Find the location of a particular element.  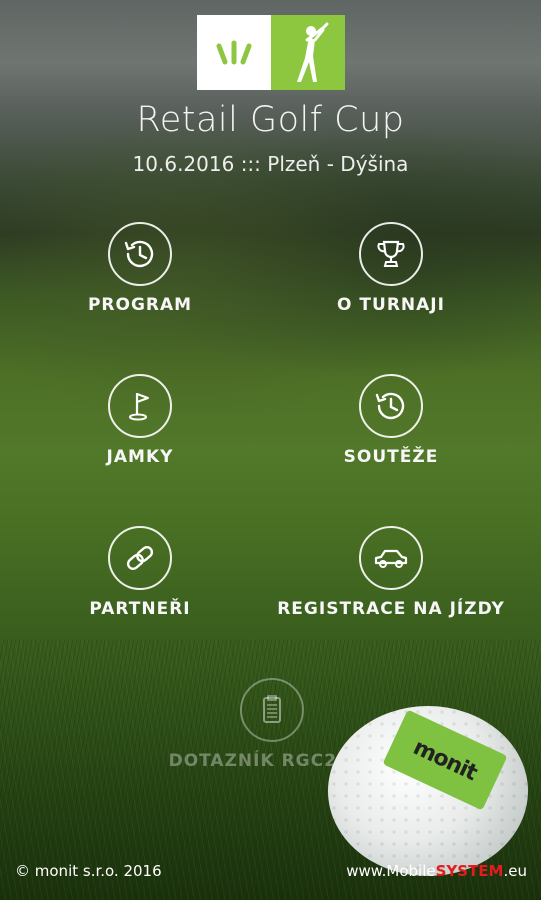

trophy-icon is located at coordinates (391, 254).